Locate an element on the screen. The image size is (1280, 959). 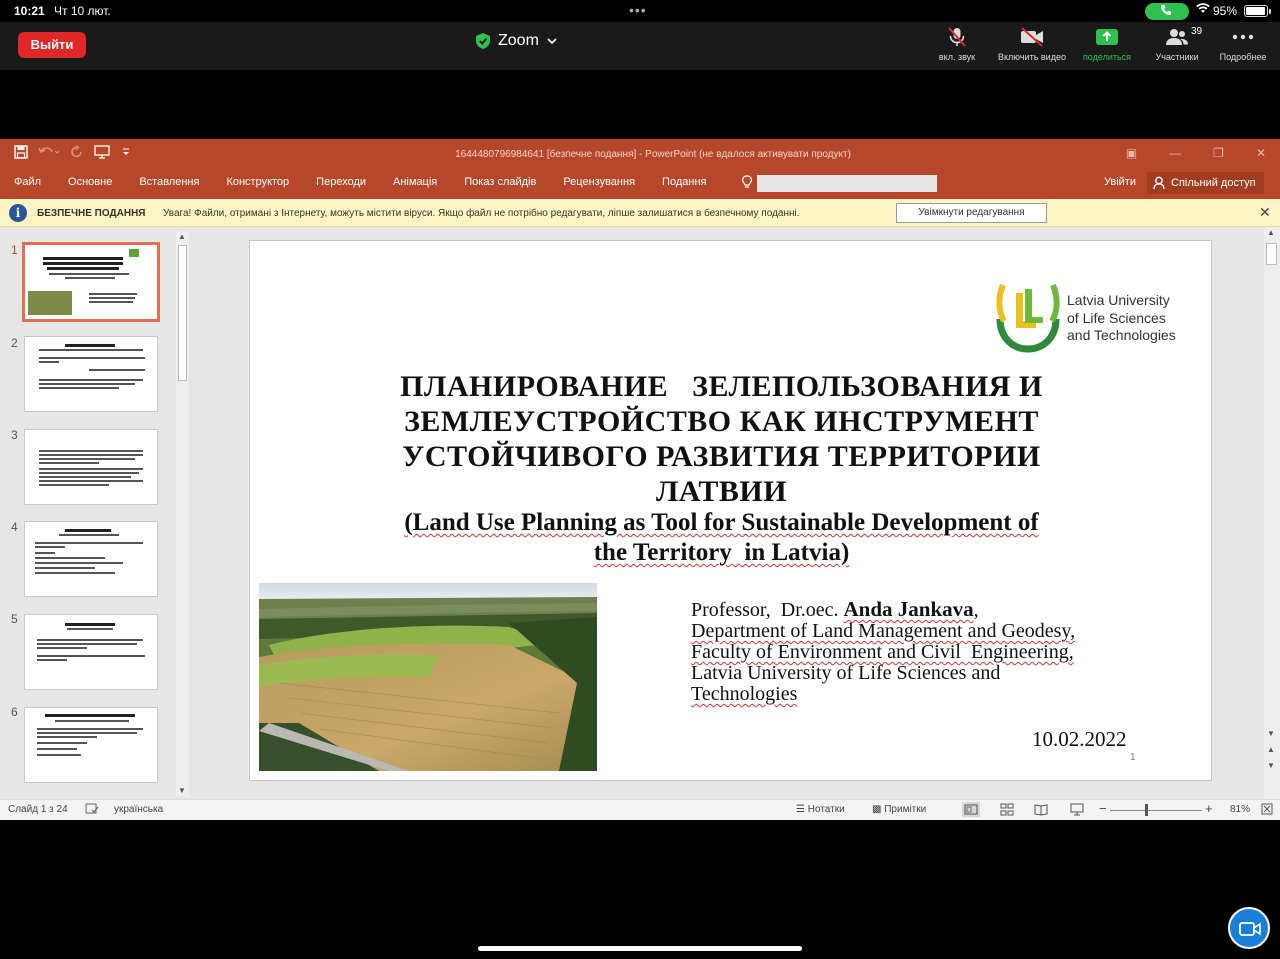
thumbnail-number: 1 is located at coordinates (14, 250).